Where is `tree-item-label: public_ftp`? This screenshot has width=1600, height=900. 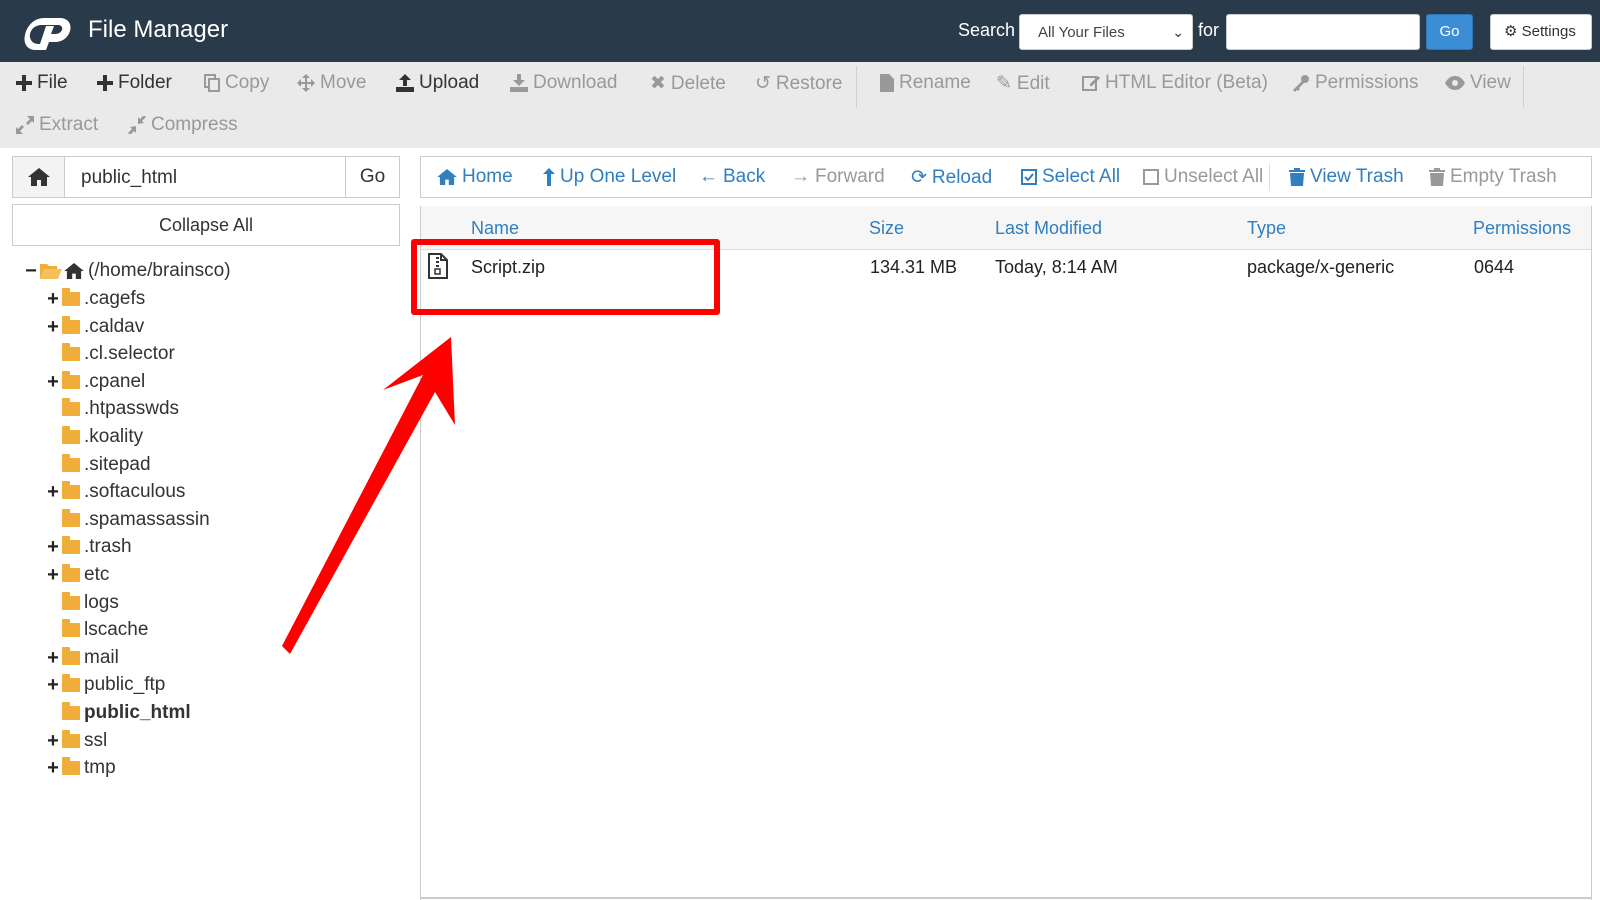
tree-item-label: public_ftp is located at coordinates (125, 684).